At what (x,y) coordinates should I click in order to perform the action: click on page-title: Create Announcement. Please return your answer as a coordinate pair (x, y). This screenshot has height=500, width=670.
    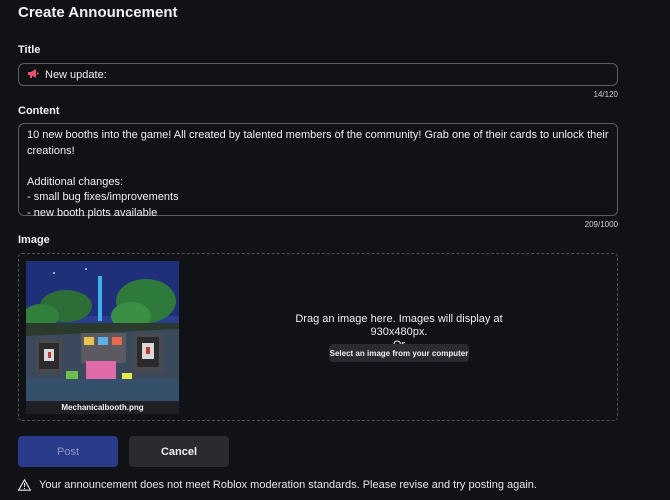
    Looking at the image, I should click on (98, 12).